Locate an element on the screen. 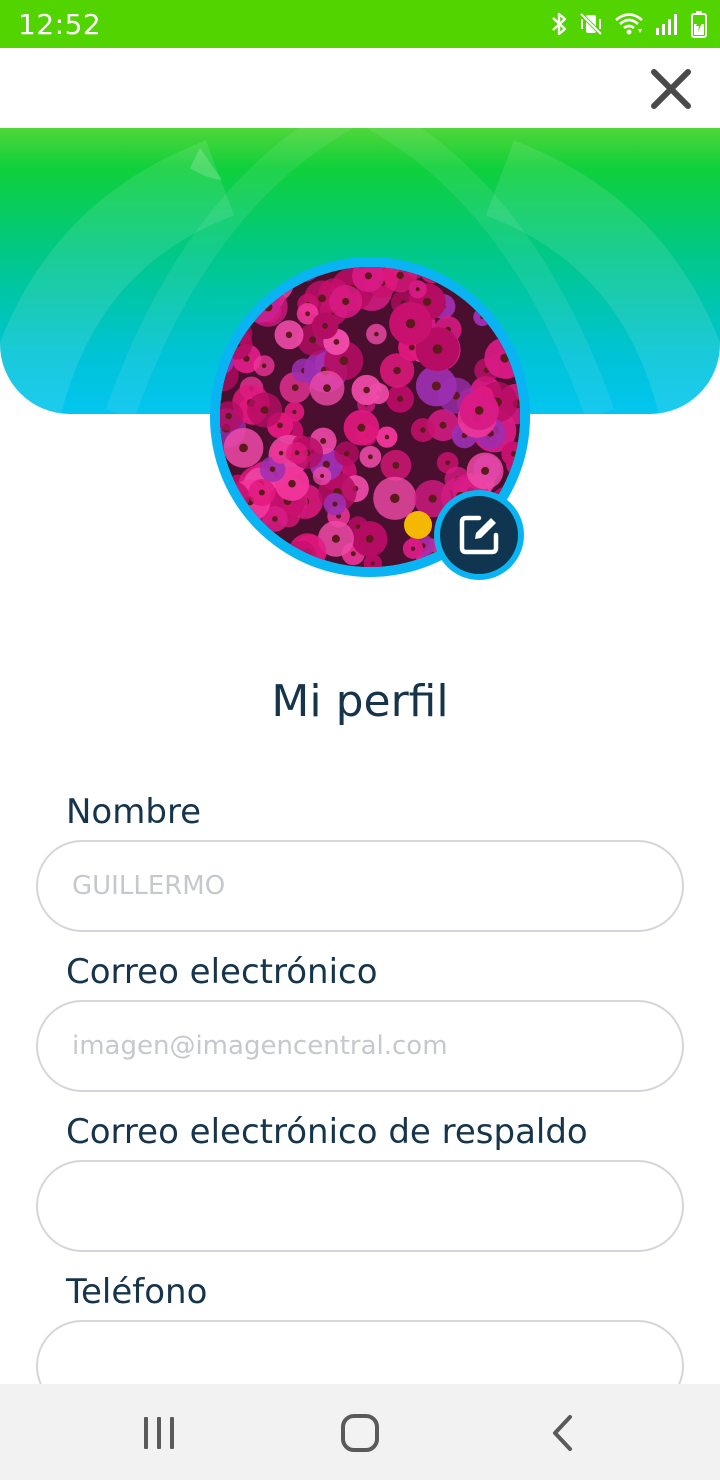 The image size is (720, 1480). edit-avatar-button is located at coordinates (479, 535).